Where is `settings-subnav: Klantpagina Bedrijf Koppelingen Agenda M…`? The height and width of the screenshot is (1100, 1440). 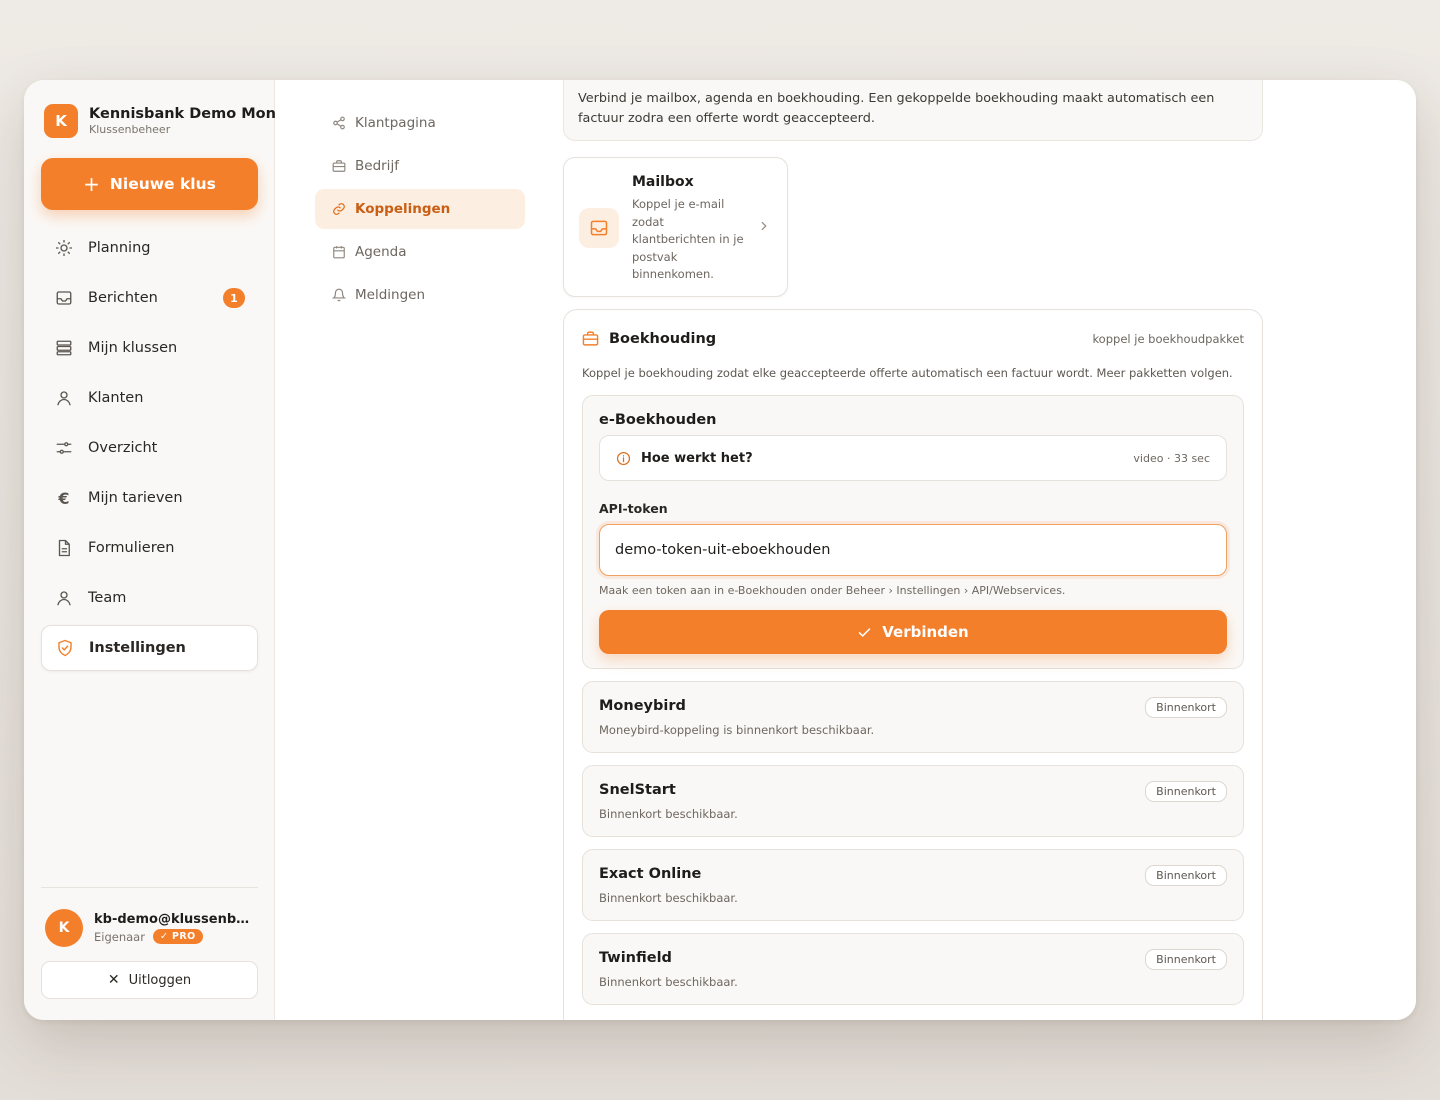 settings-subnav: Klantpagina Bedrijf Koppelingen Agenda M… is located at coordinates (420, 210).